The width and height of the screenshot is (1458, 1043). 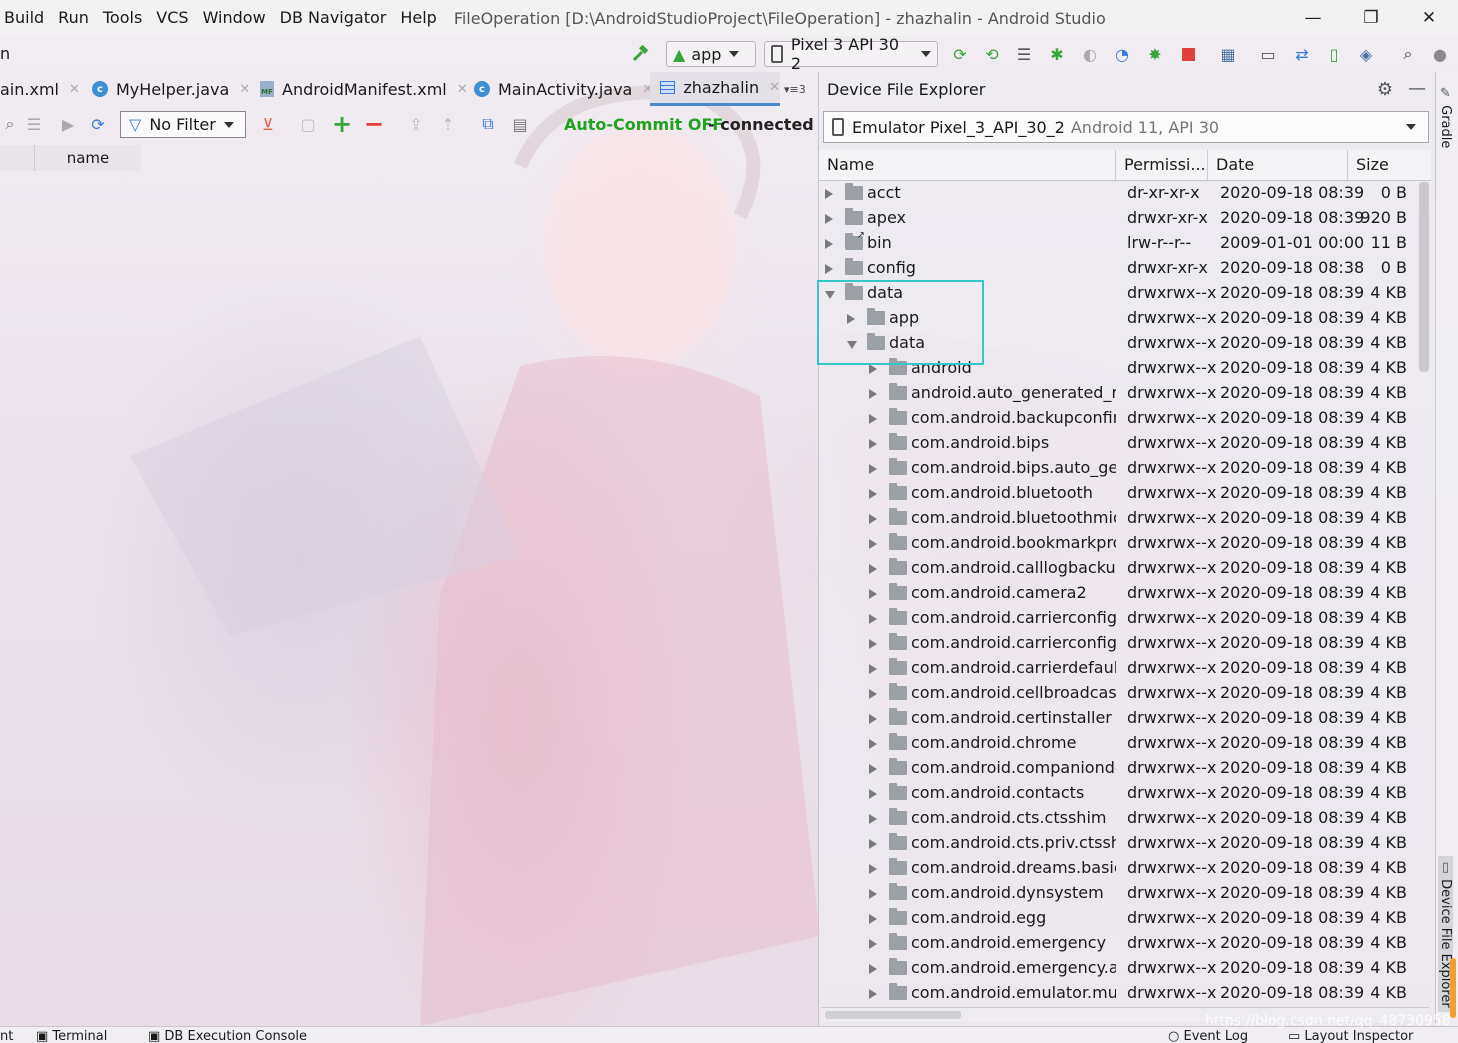 I want to click on minimize-button: —, so click(x=1313, y=18).